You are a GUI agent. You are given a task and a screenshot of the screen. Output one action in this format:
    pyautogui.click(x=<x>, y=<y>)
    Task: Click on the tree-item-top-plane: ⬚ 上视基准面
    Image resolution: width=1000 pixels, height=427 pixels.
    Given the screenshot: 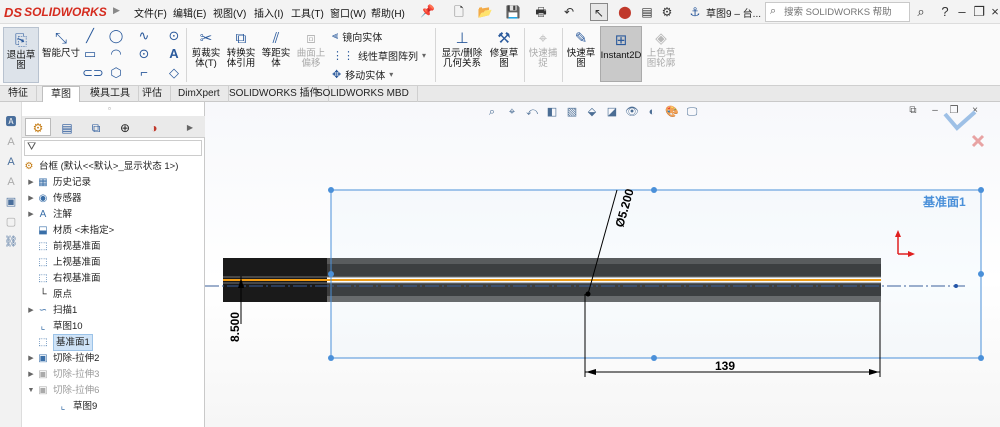 What is the action you would take?
    pyautogui.click(x=68, y=262)
    